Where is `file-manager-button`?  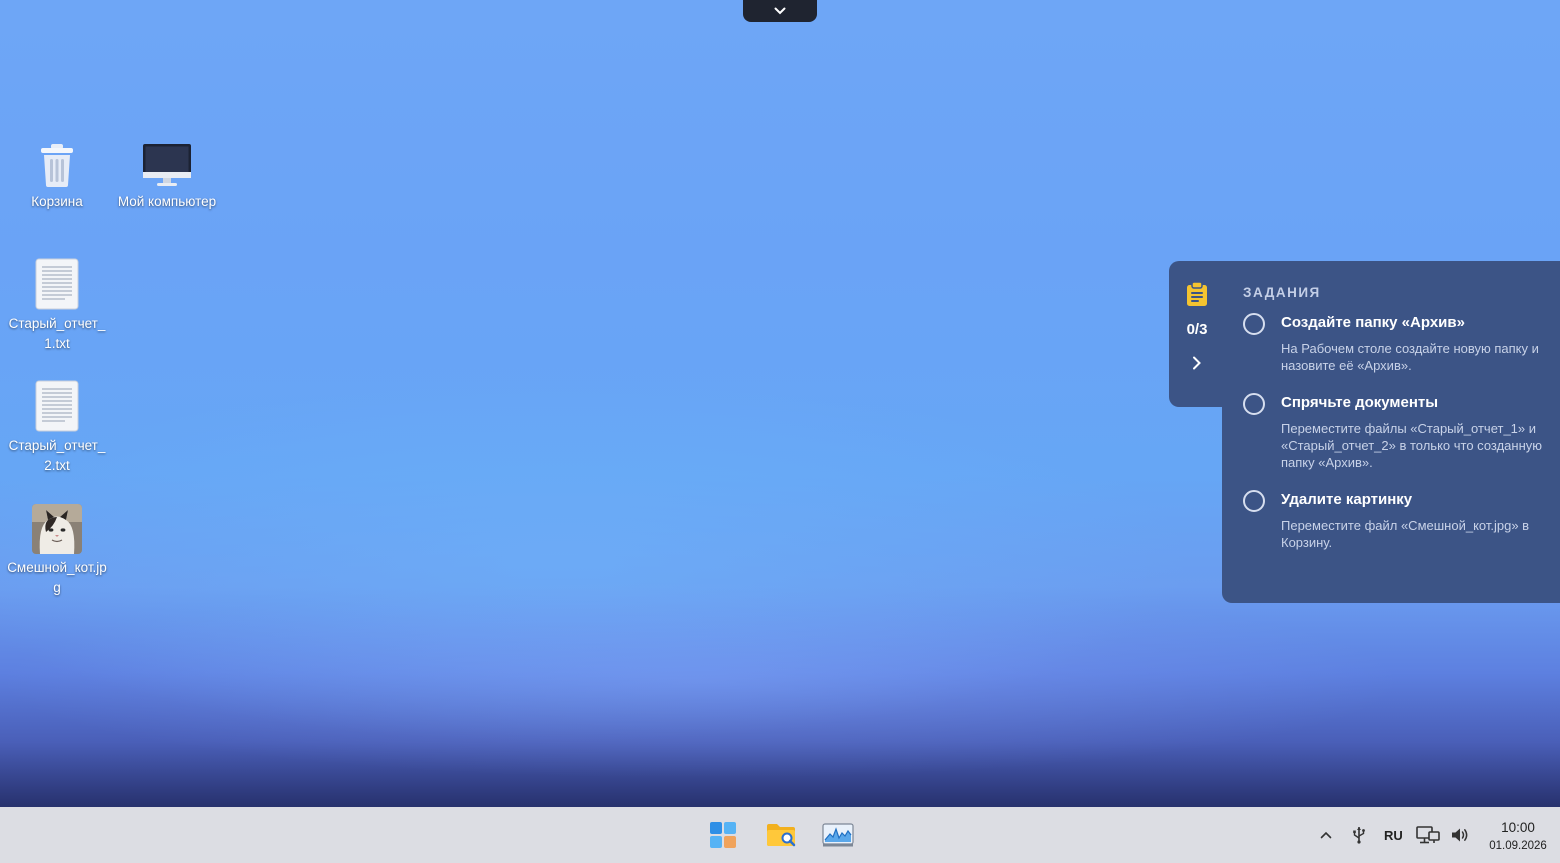 file-manager-button is located at coordinates (781, 835).